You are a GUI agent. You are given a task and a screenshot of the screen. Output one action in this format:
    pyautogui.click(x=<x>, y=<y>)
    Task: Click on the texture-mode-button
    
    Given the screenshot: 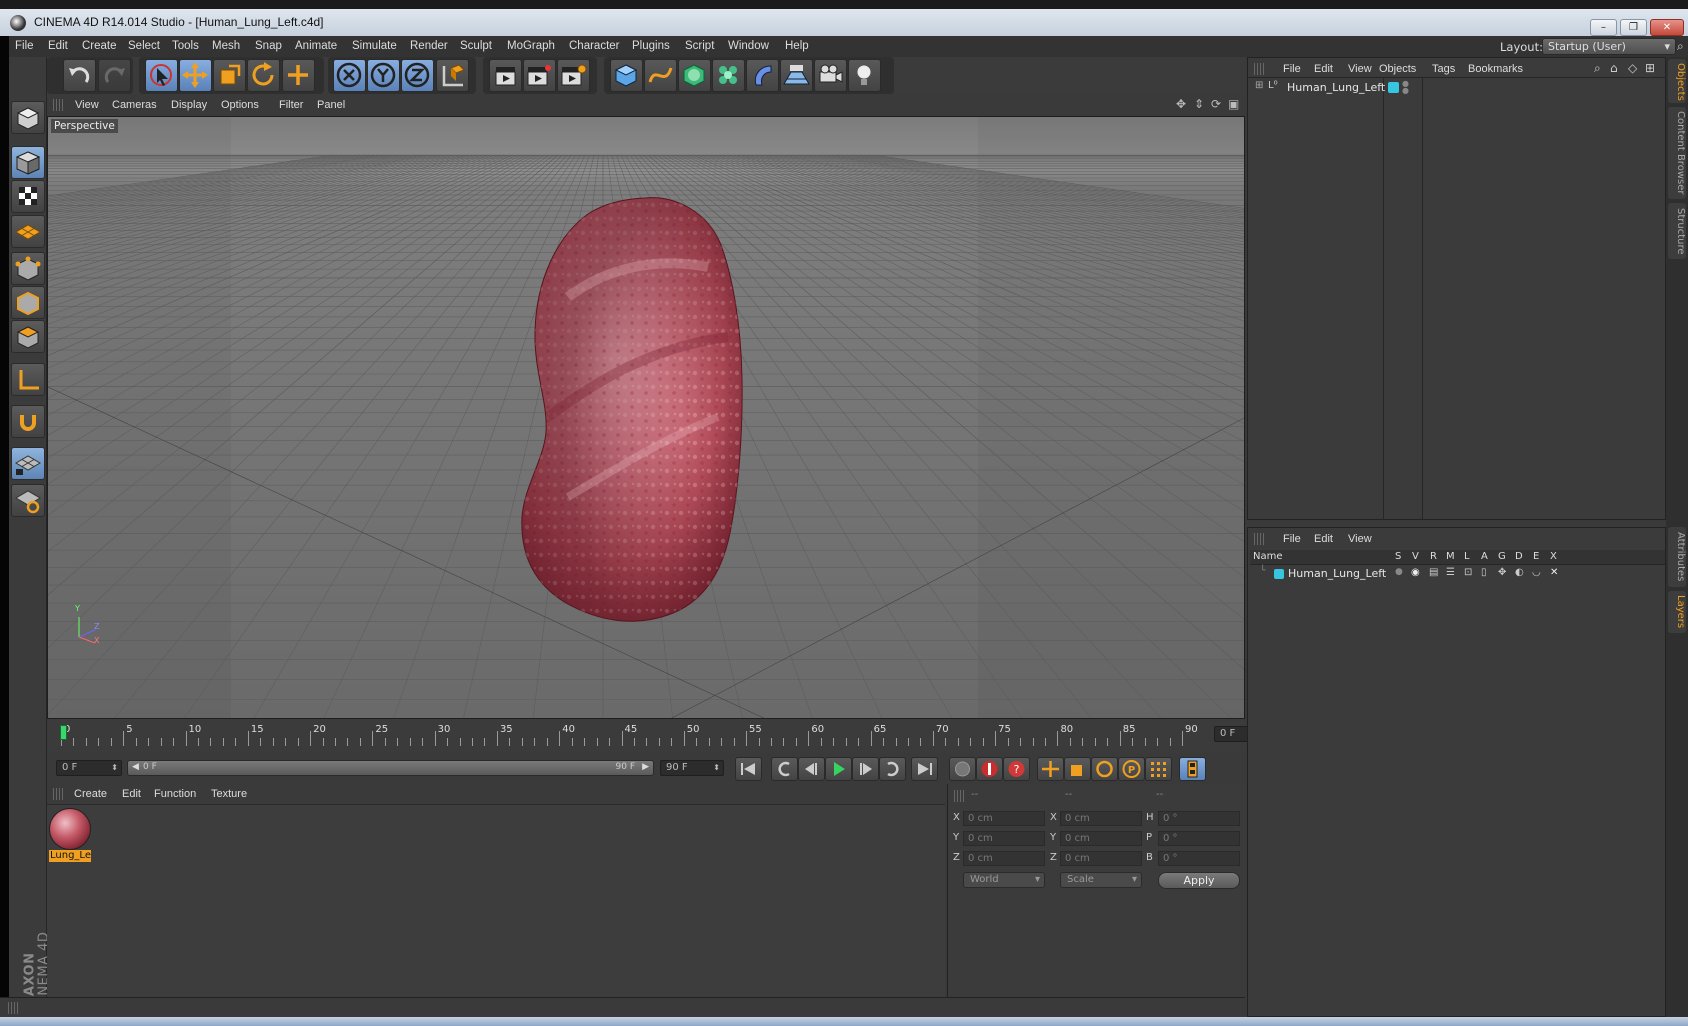 What is the action you would take?
    pyautogui.click(x=28, y=196)
    